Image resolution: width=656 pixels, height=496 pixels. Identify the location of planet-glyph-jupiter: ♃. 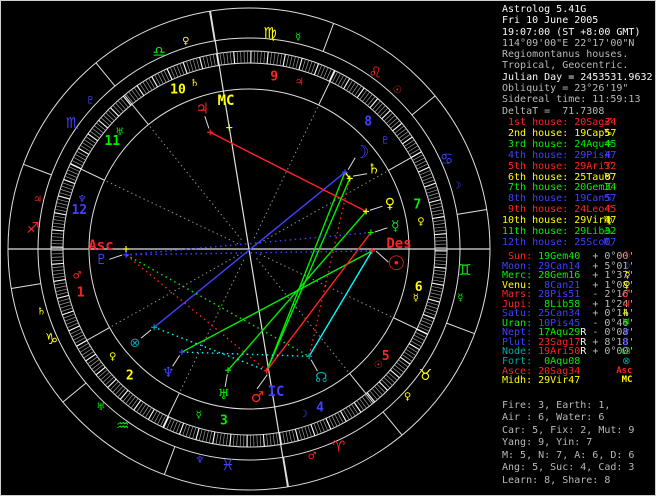
(202, 109).